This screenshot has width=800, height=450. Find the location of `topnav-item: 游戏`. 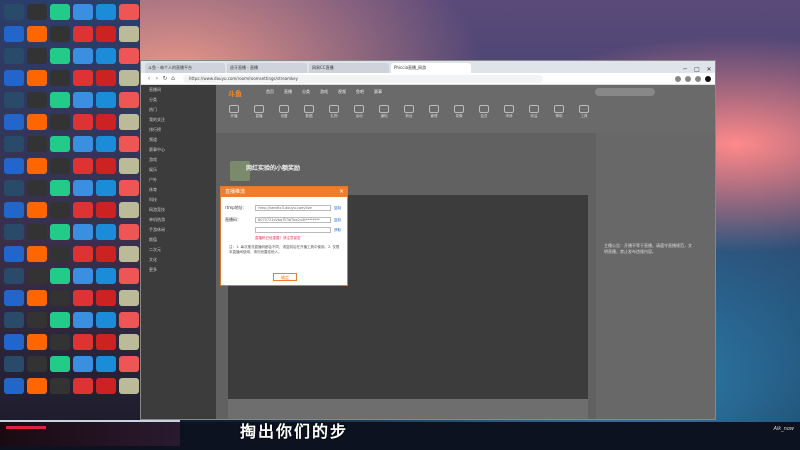

topnav-item: 游戏 is located at coordinates (324, 92).